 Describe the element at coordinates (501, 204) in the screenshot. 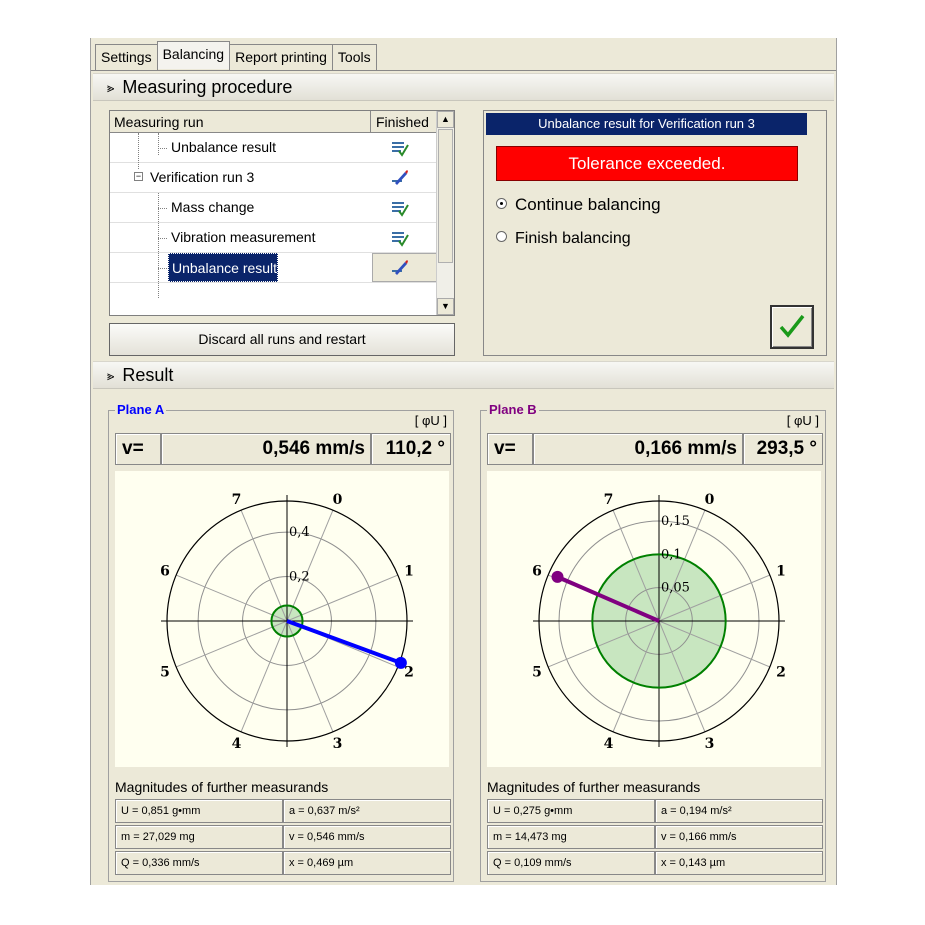

I see `radio-checked-icon` at that location.